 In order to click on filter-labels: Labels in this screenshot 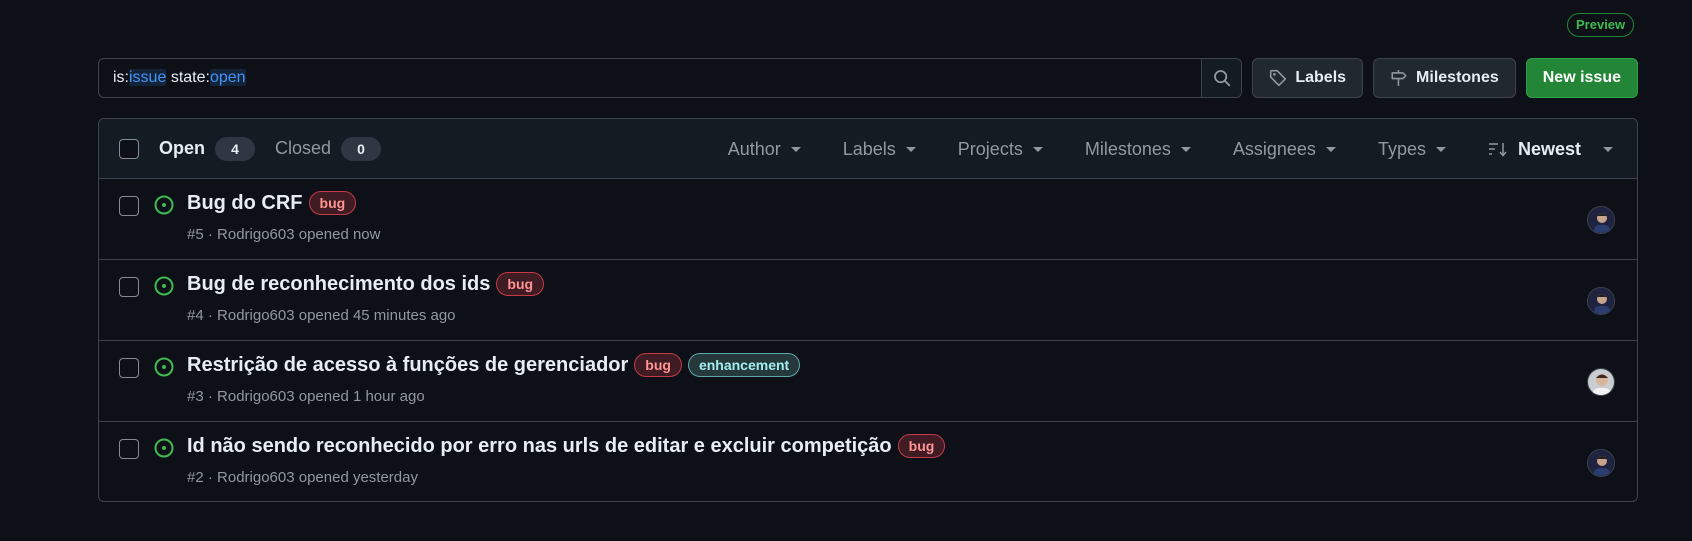, I will do `click(879, 149)`.